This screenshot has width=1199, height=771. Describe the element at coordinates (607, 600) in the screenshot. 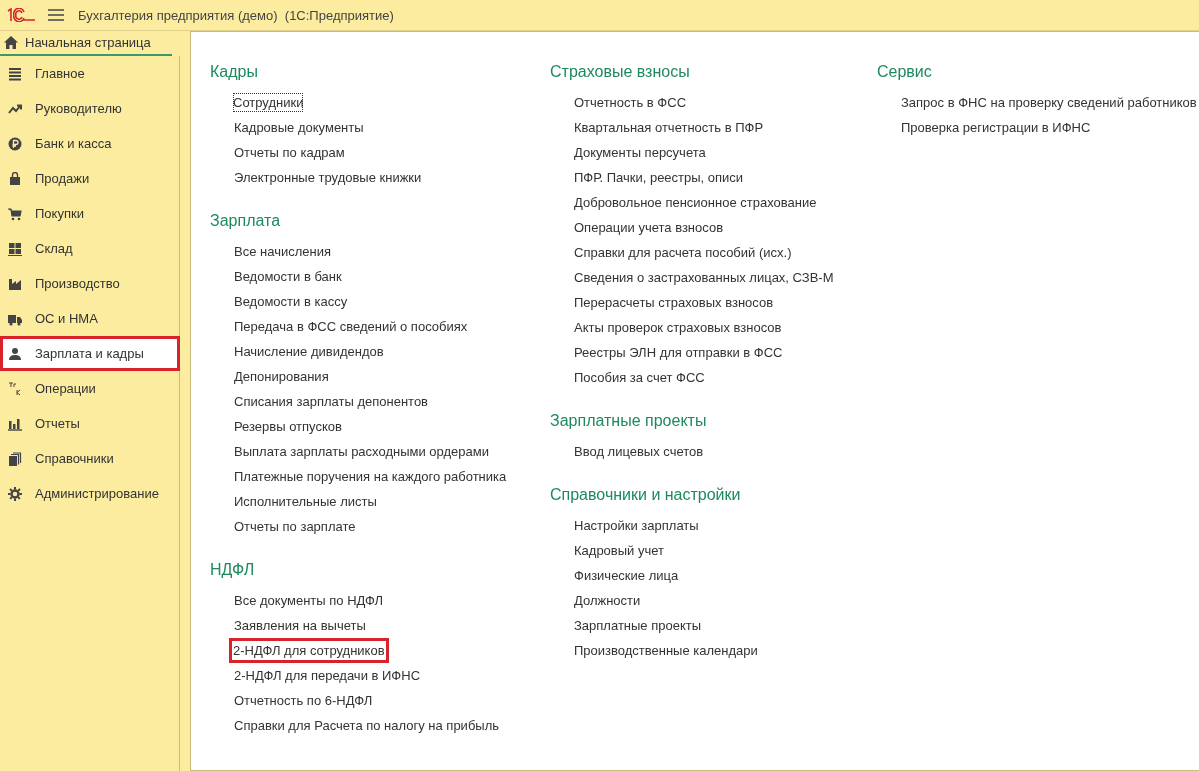

I see `link: Должности` at that location.